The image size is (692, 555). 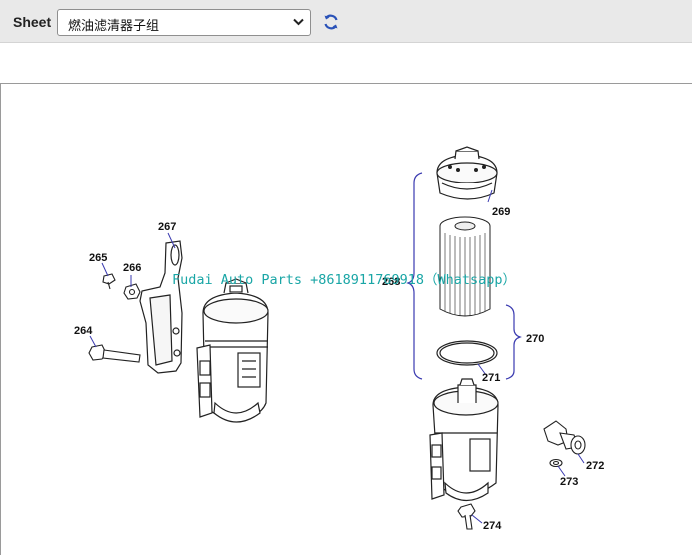 I want to click on chevron-down-icon, so click(x=298, y=22).